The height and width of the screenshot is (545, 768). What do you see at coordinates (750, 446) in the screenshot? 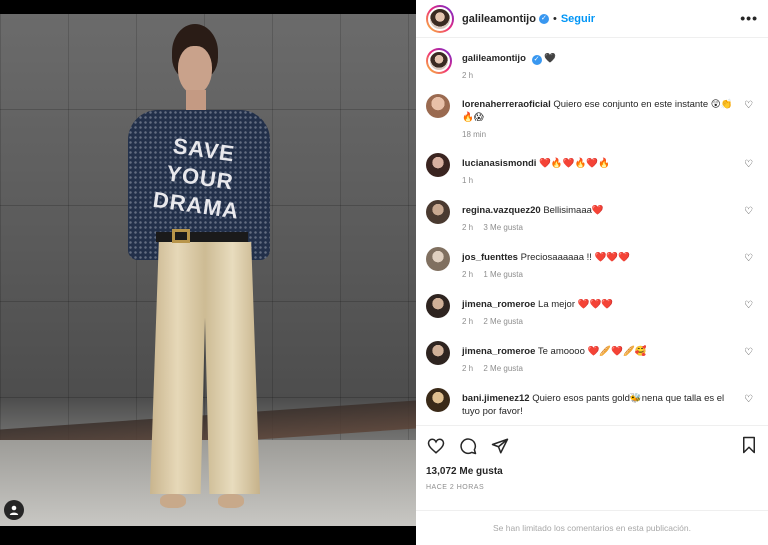
I see `save-bookmark-icon` at bounding box center [750, 446].